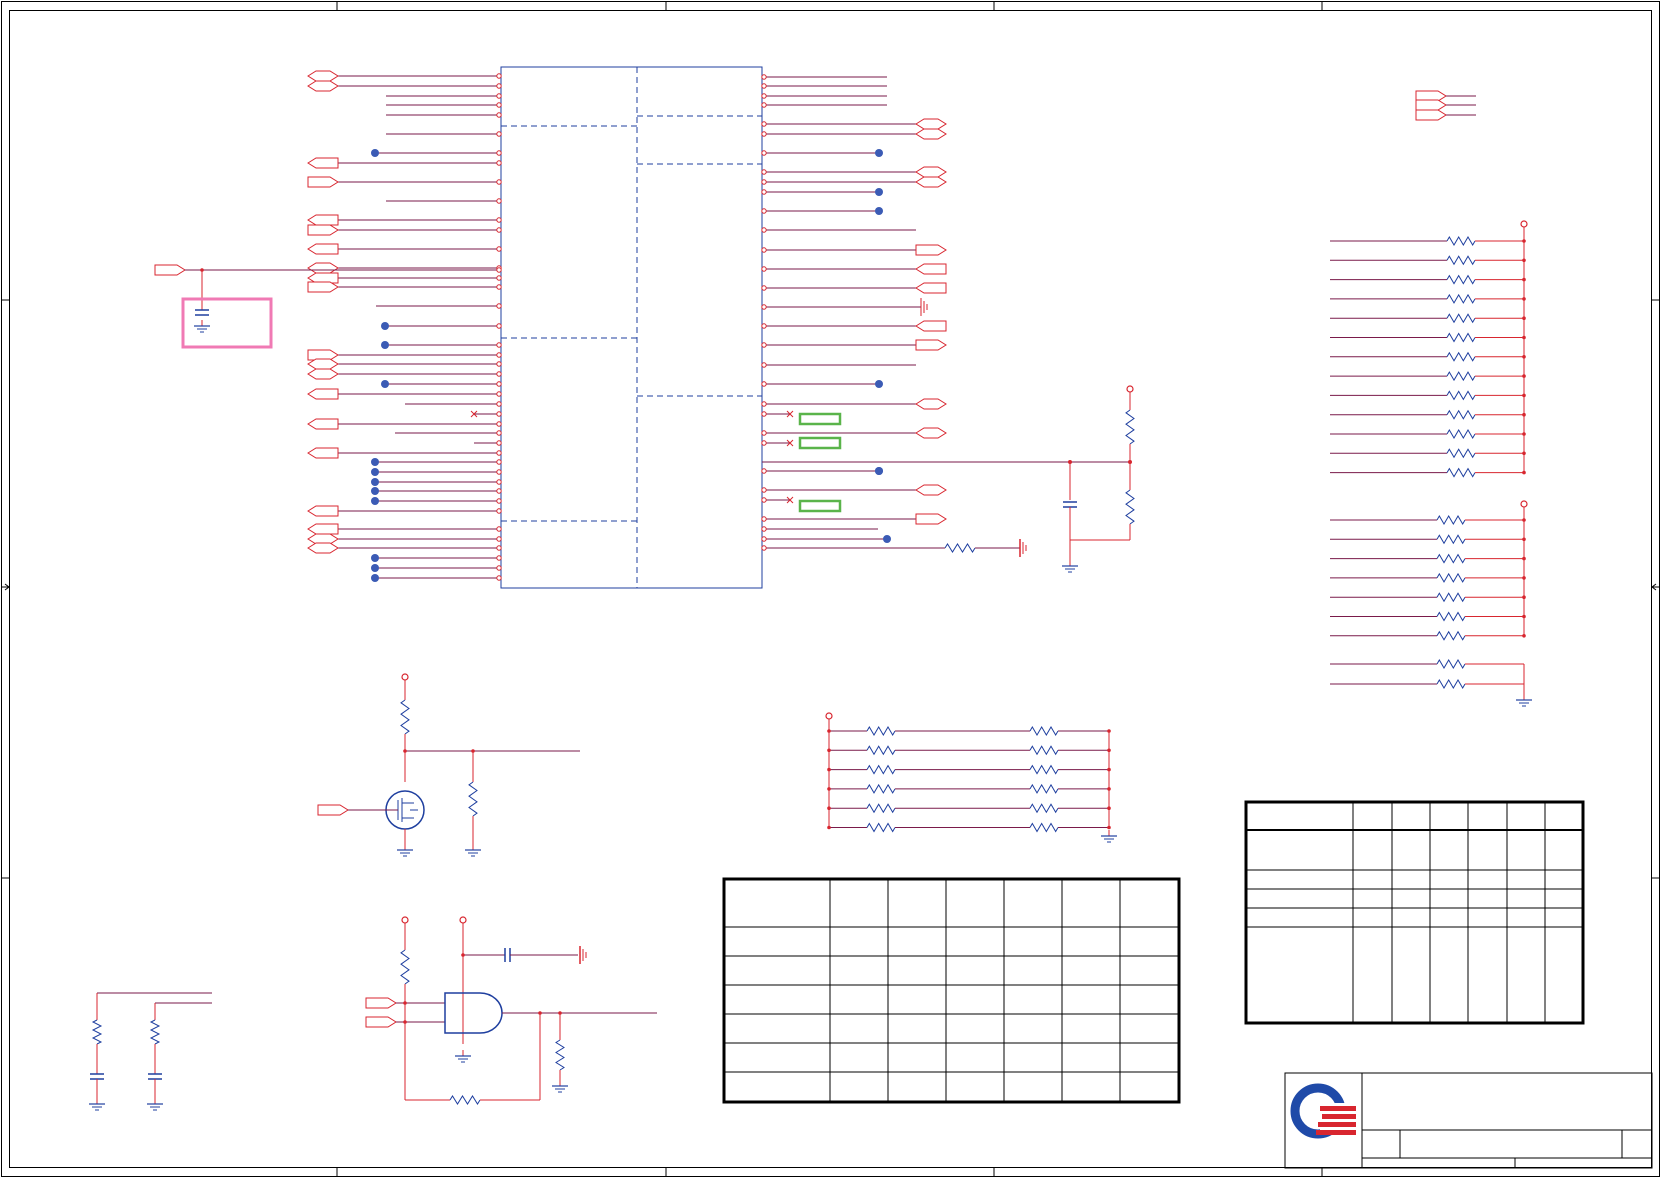  Describe the element at coordinates (951, 990) in the screenshot. I see `left-table` at that location.